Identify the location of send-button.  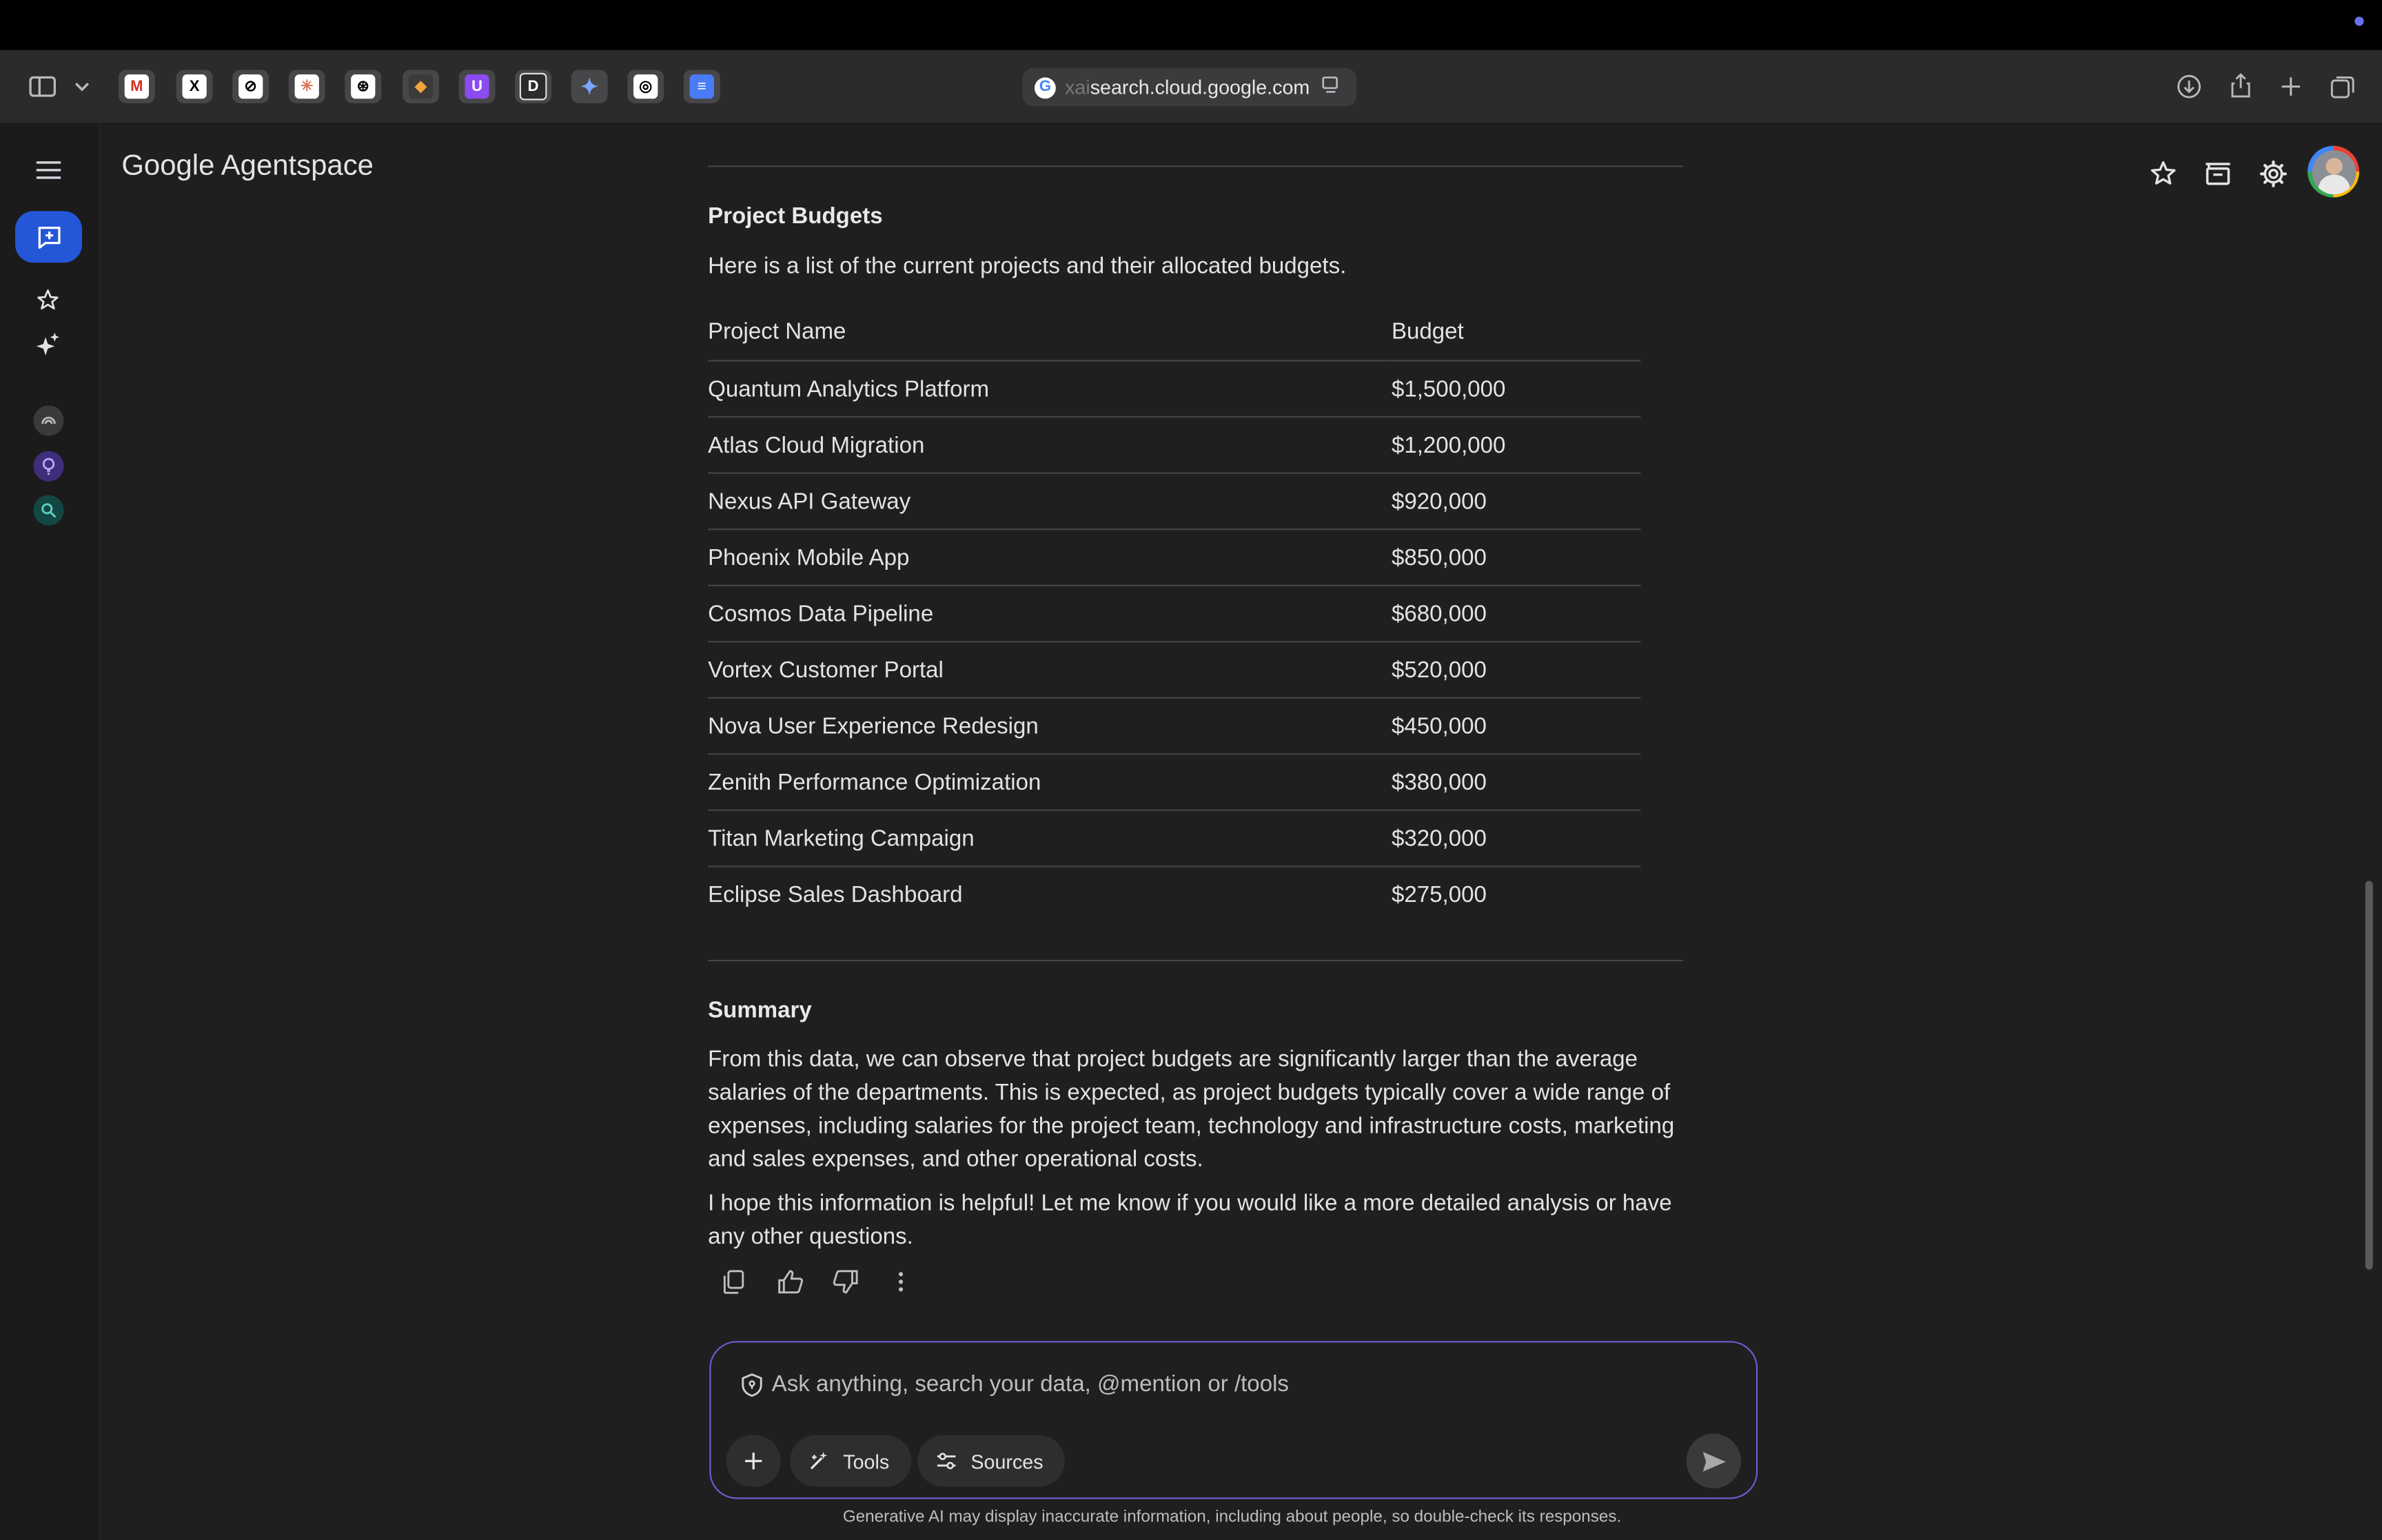
(1713, 1461).